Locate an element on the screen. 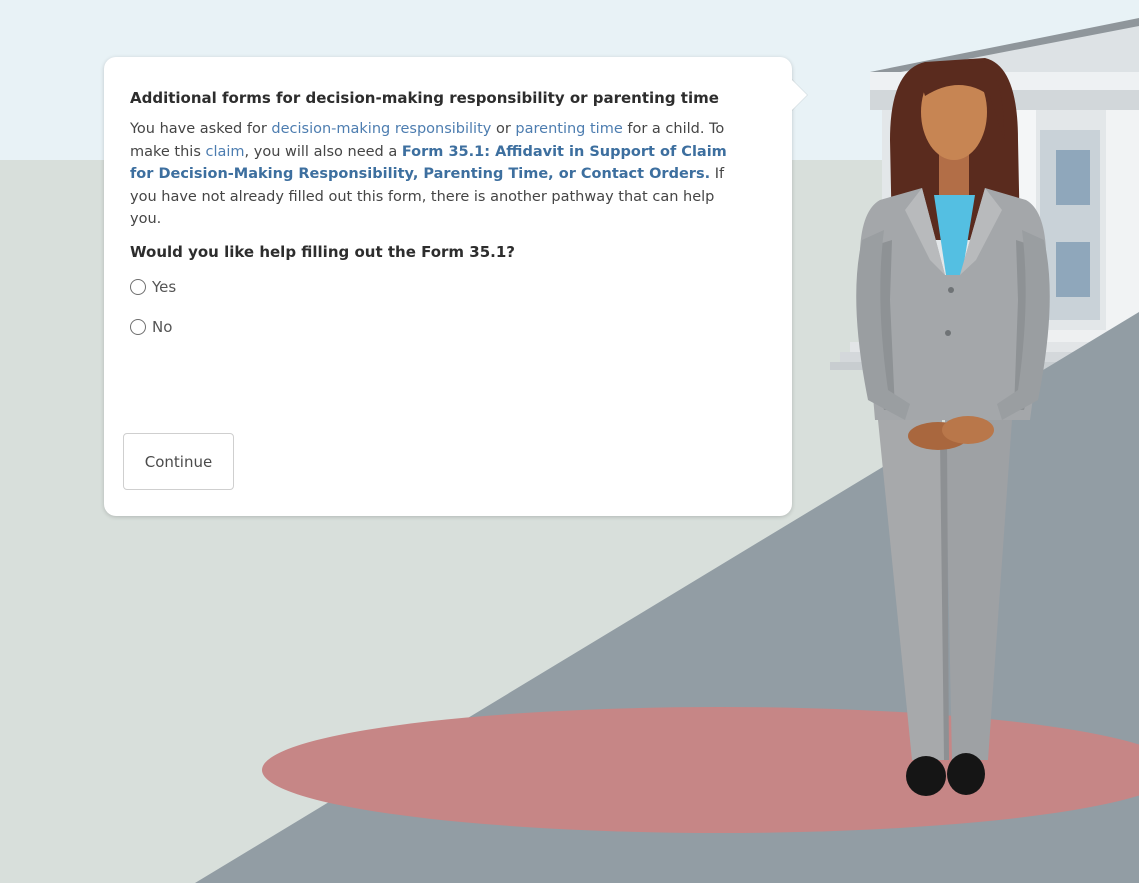 Image resolution: width=1139 pixels, height=883 pixels. dialog-pointer is located at coordinates (799, 95).